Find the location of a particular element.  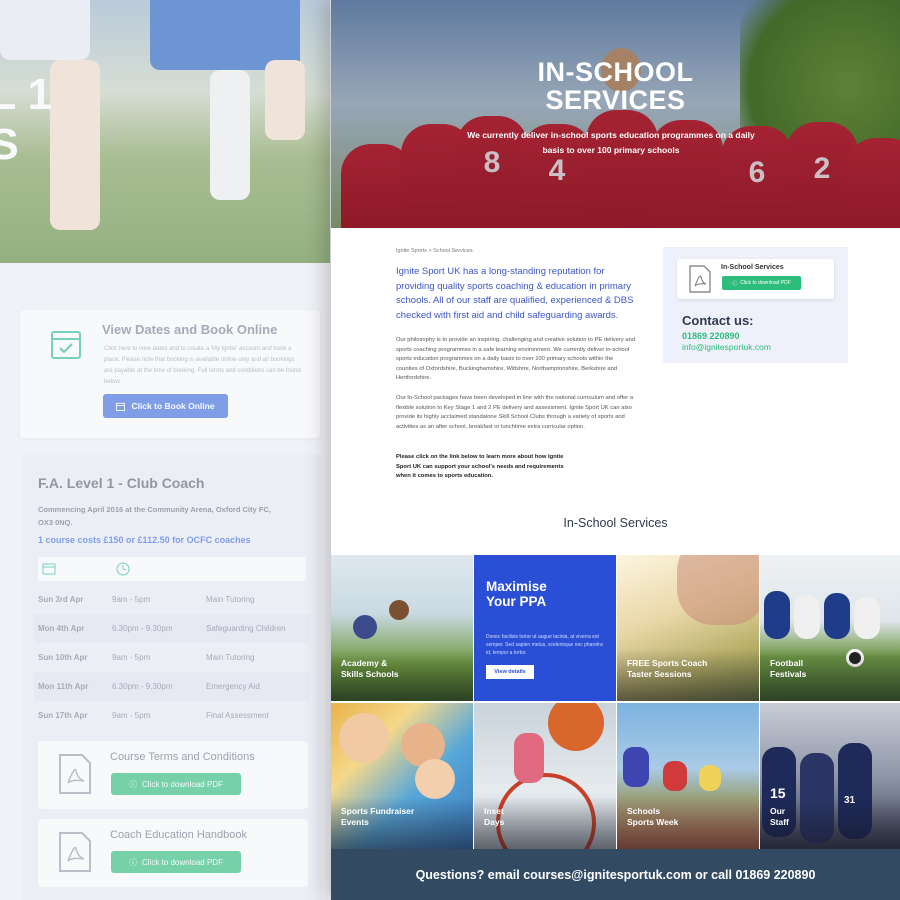

schedule-date: Mon 4th Apr is located at coordinates (61, 628).